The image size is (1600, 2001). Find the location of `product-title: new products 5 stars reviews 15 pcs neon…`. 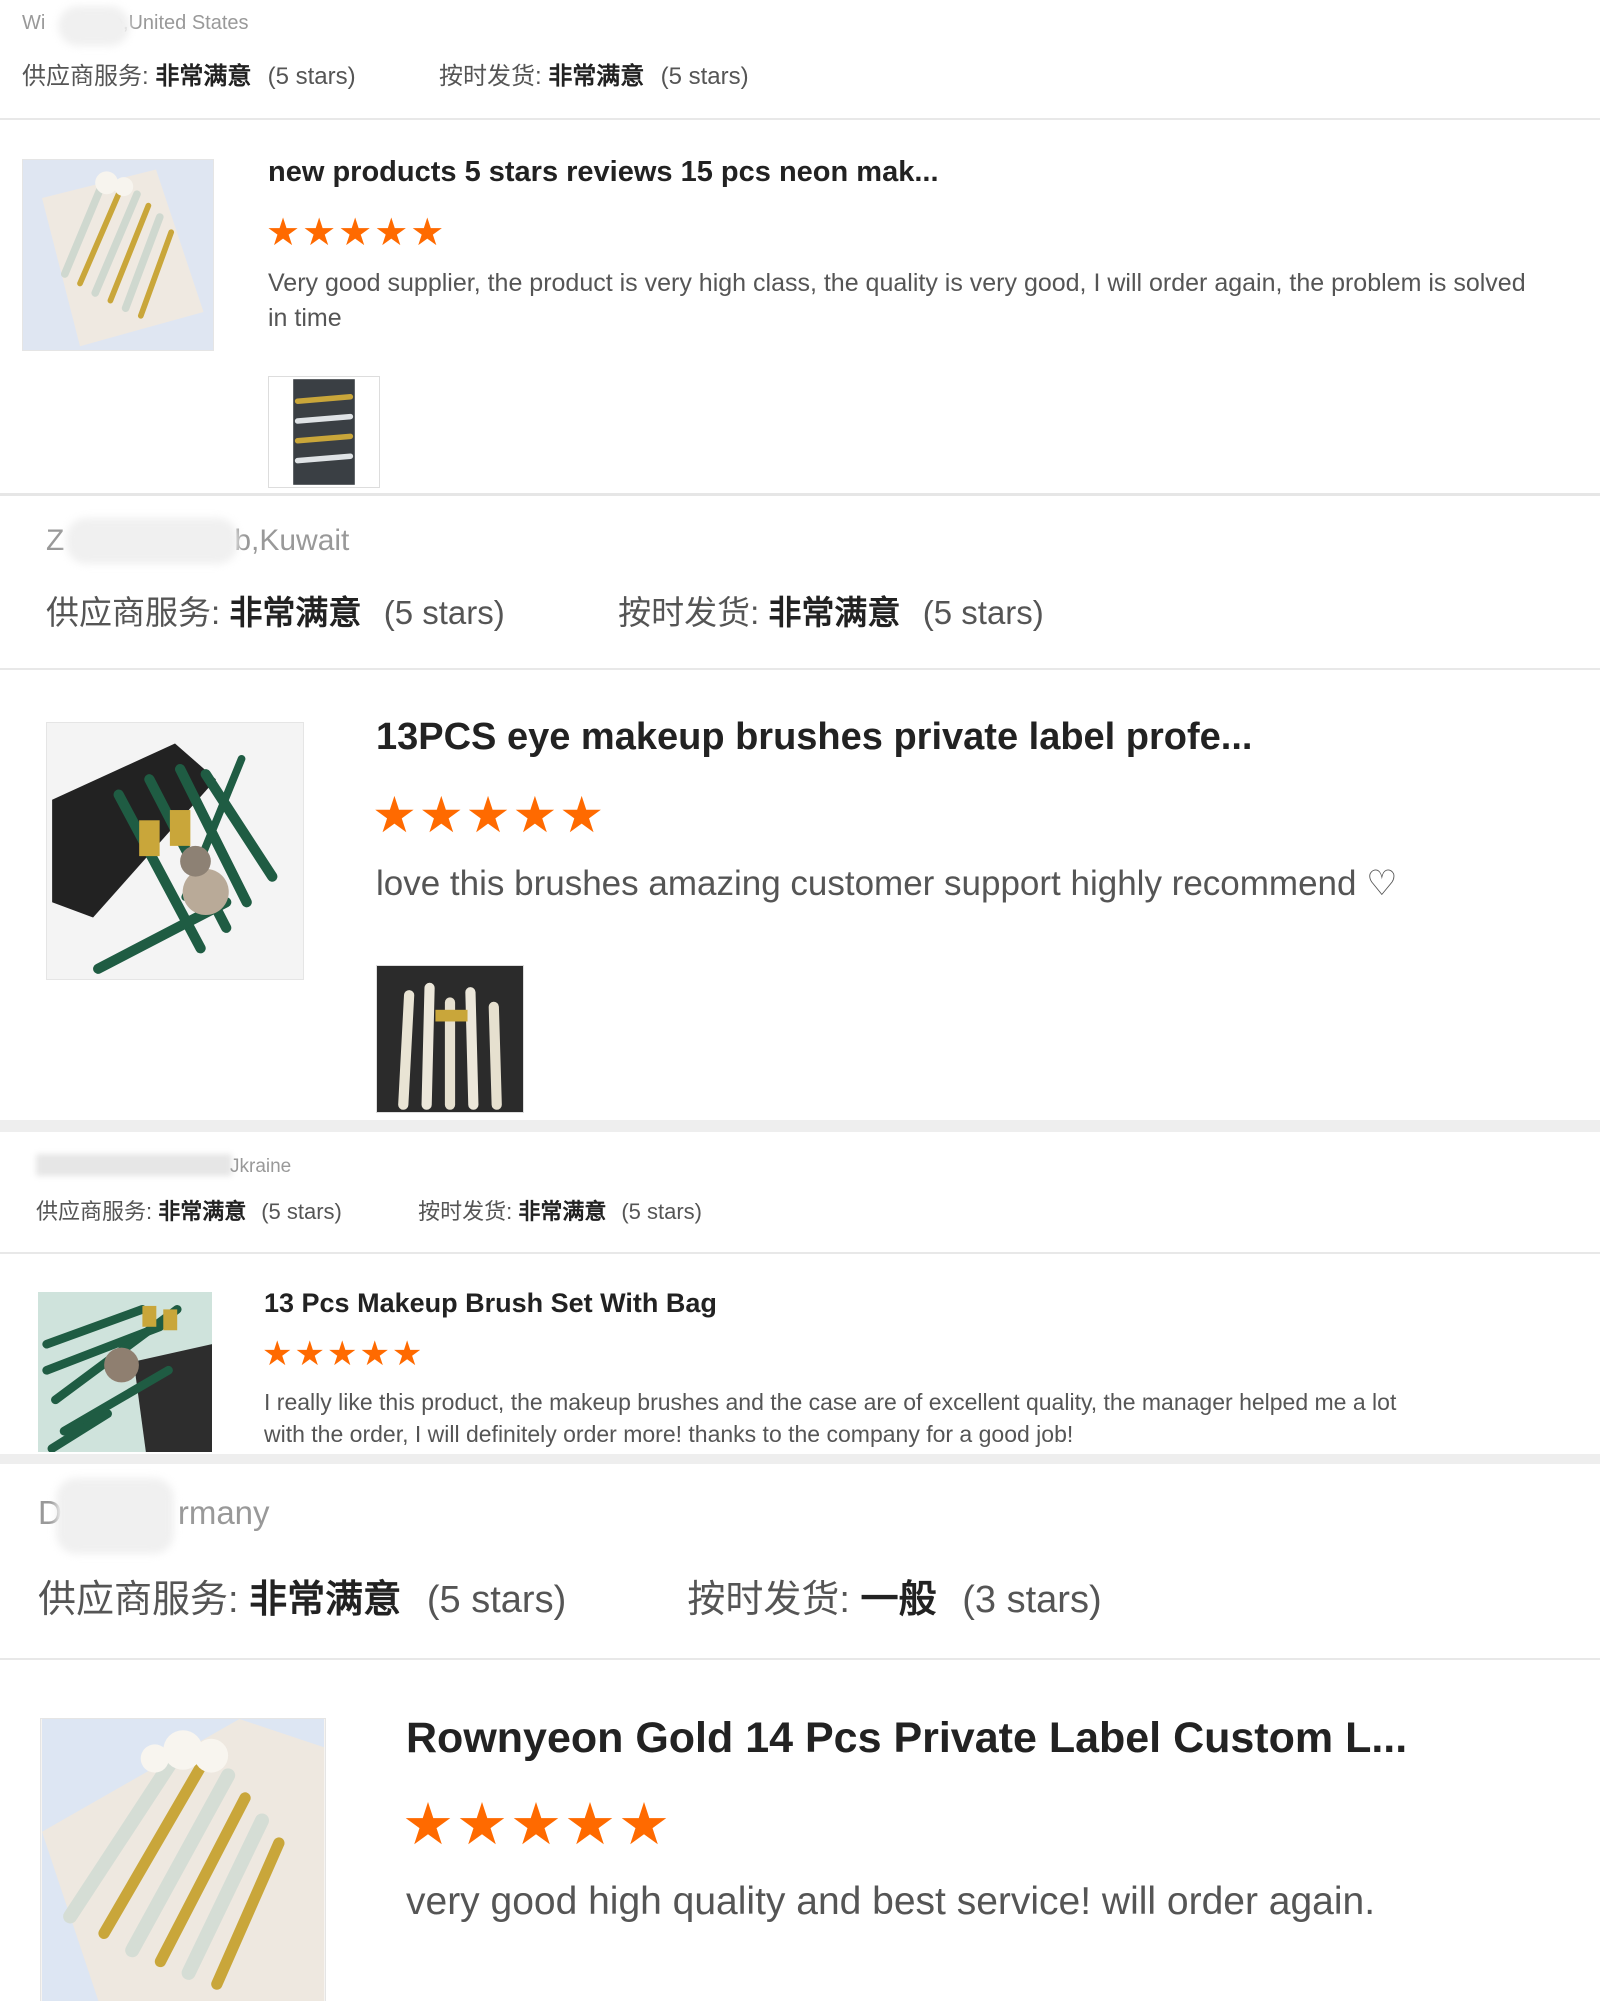

product-title: new products 5 stars reviews 15 pcs neon… is located at coordinates (603, 172).